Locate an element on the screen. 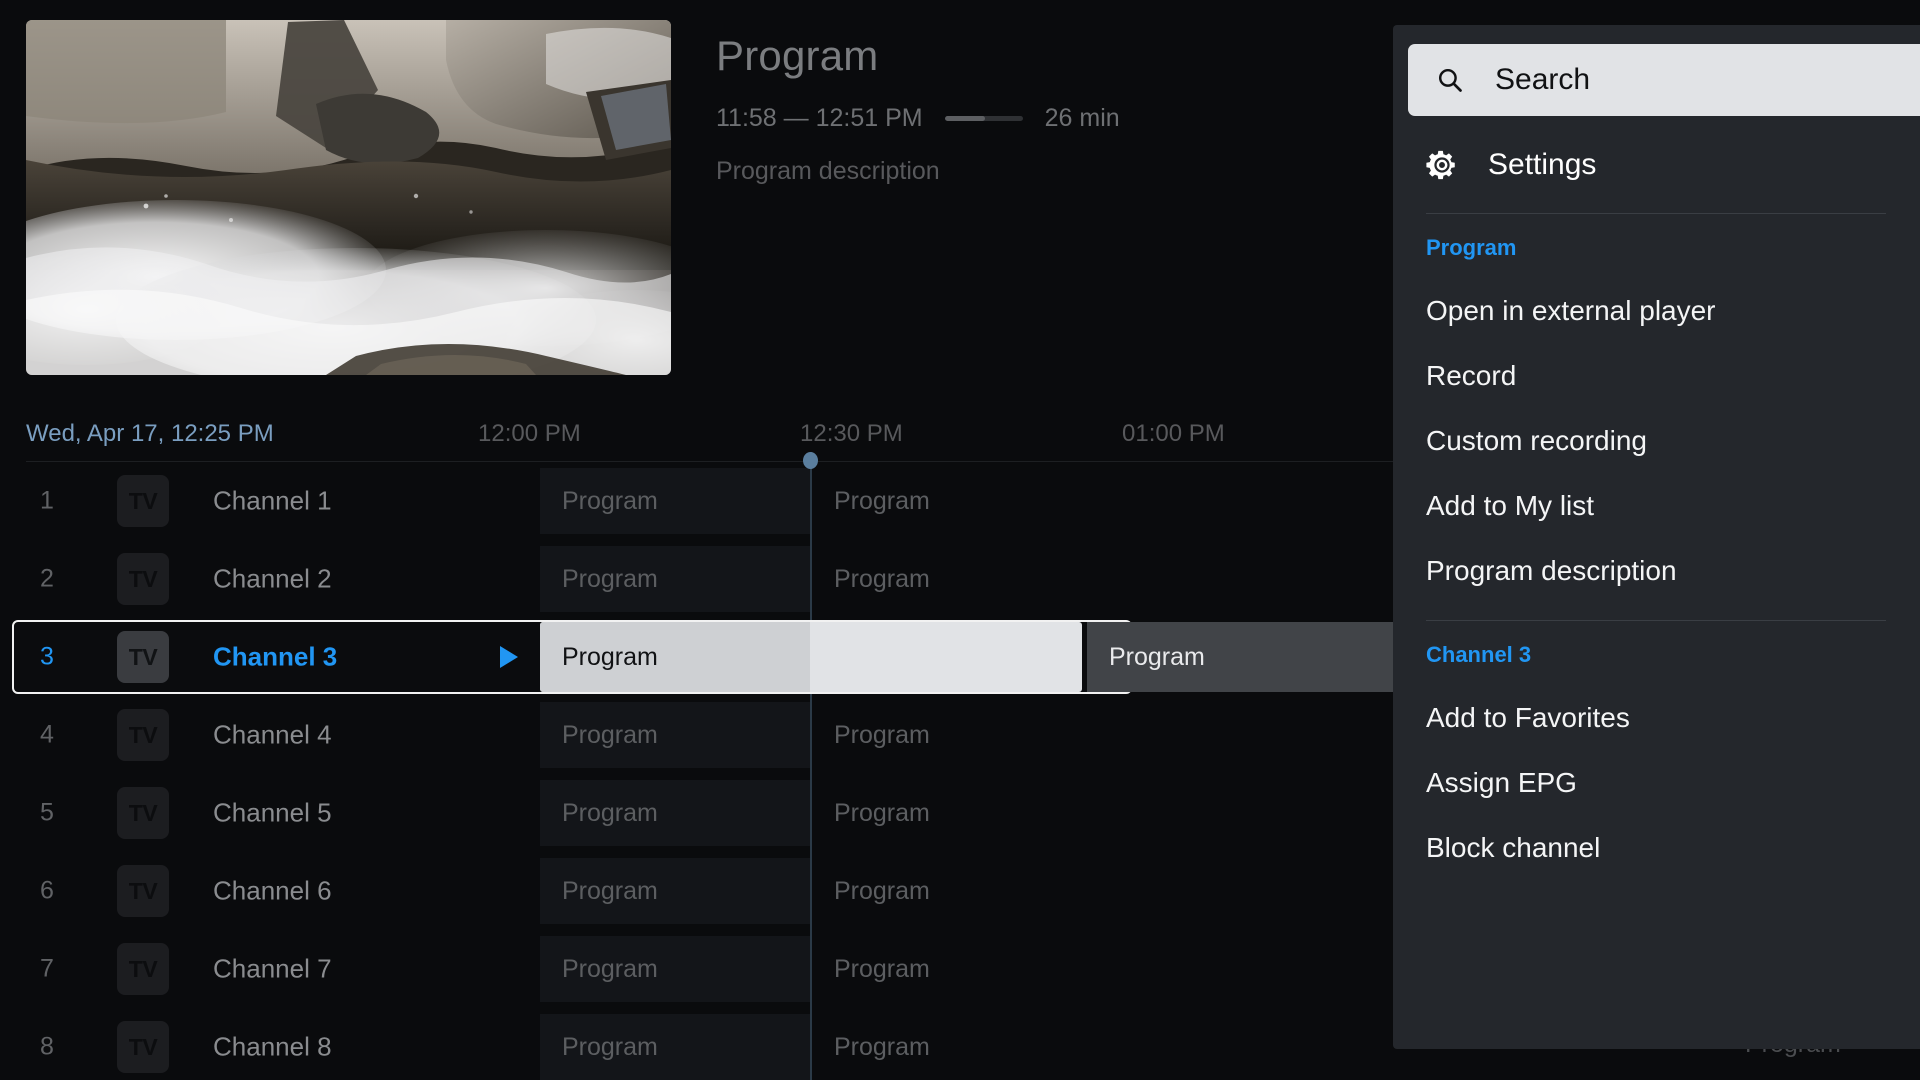  current-time-line is located at coordinates (811, 766).